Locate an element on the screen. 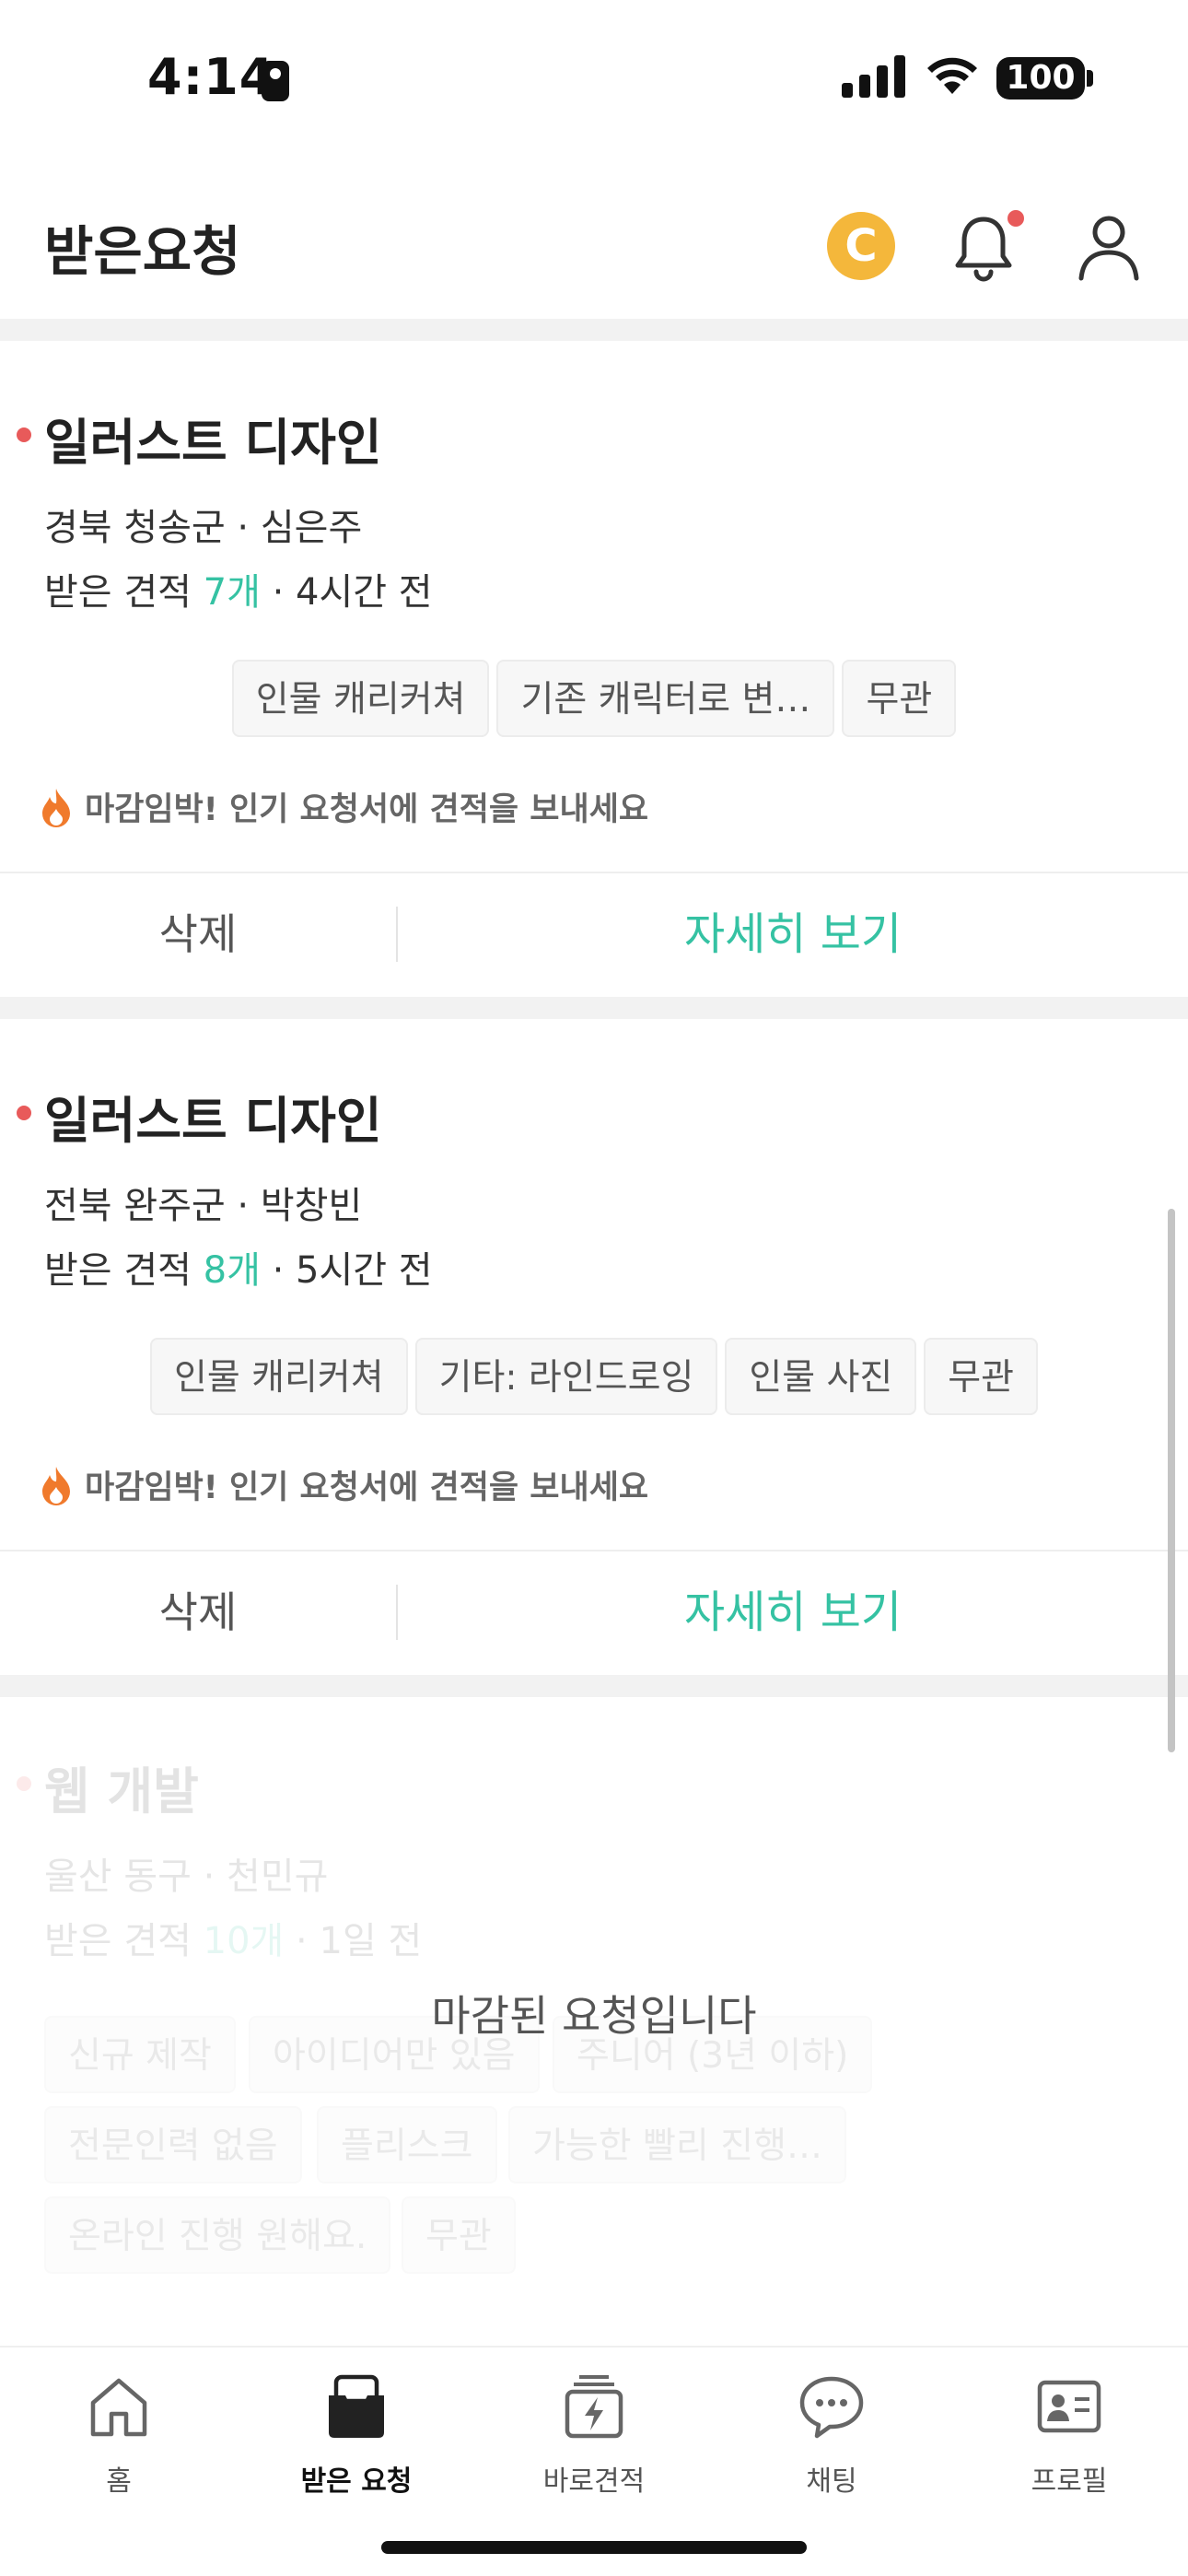 The height and width of the screenshot is (2576, 1188). tag: 온라인 진행 원해요. is located at coordinates (218, 2235).